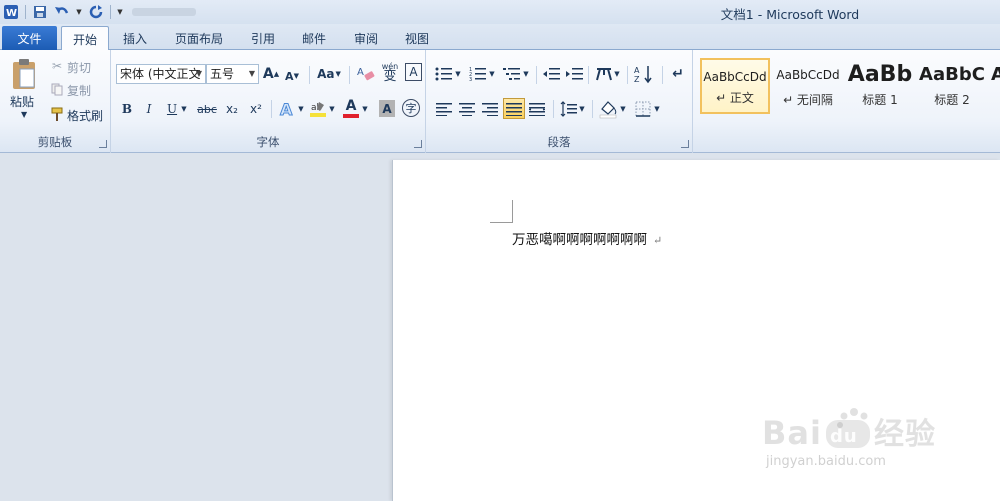  Describe the element at coordinates (609, 109) in the screenshot. I see `shading-icon` at that location.